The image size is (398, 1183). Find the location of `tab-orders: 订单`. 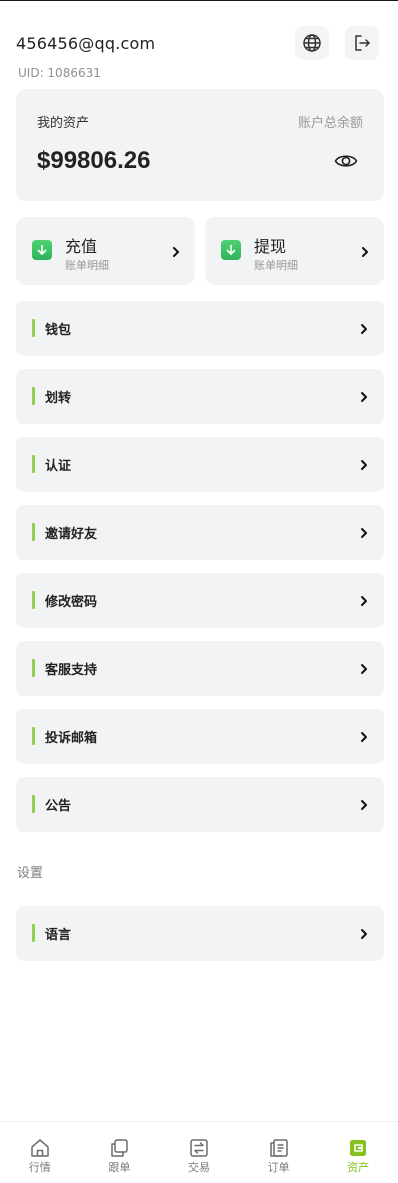

tab-orders: 订单 is located at coordinates (279, 1152).